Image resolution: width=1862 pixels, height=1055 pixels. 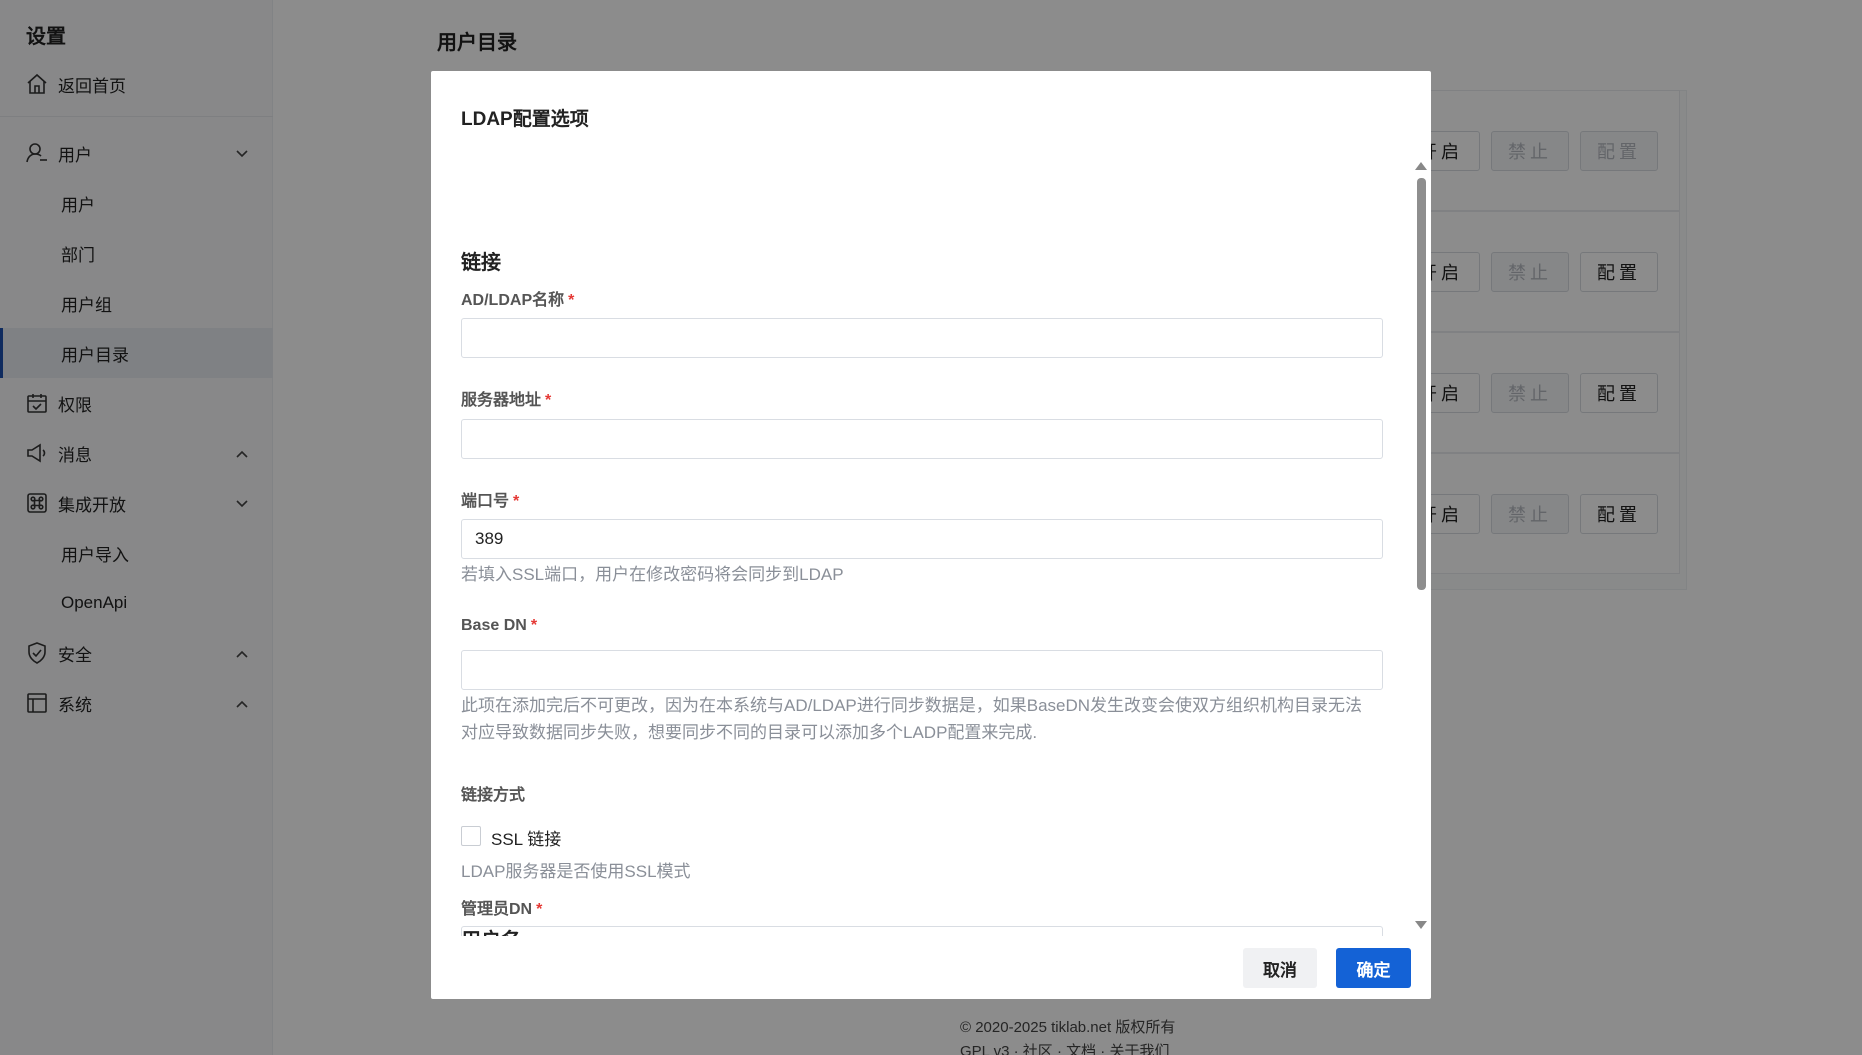 I want to click on base-dn-help-line2: 对应导致数据同步失败，想要同步不同的目录可以添加多个LADP配置来完成., so click(x=749, y=732).